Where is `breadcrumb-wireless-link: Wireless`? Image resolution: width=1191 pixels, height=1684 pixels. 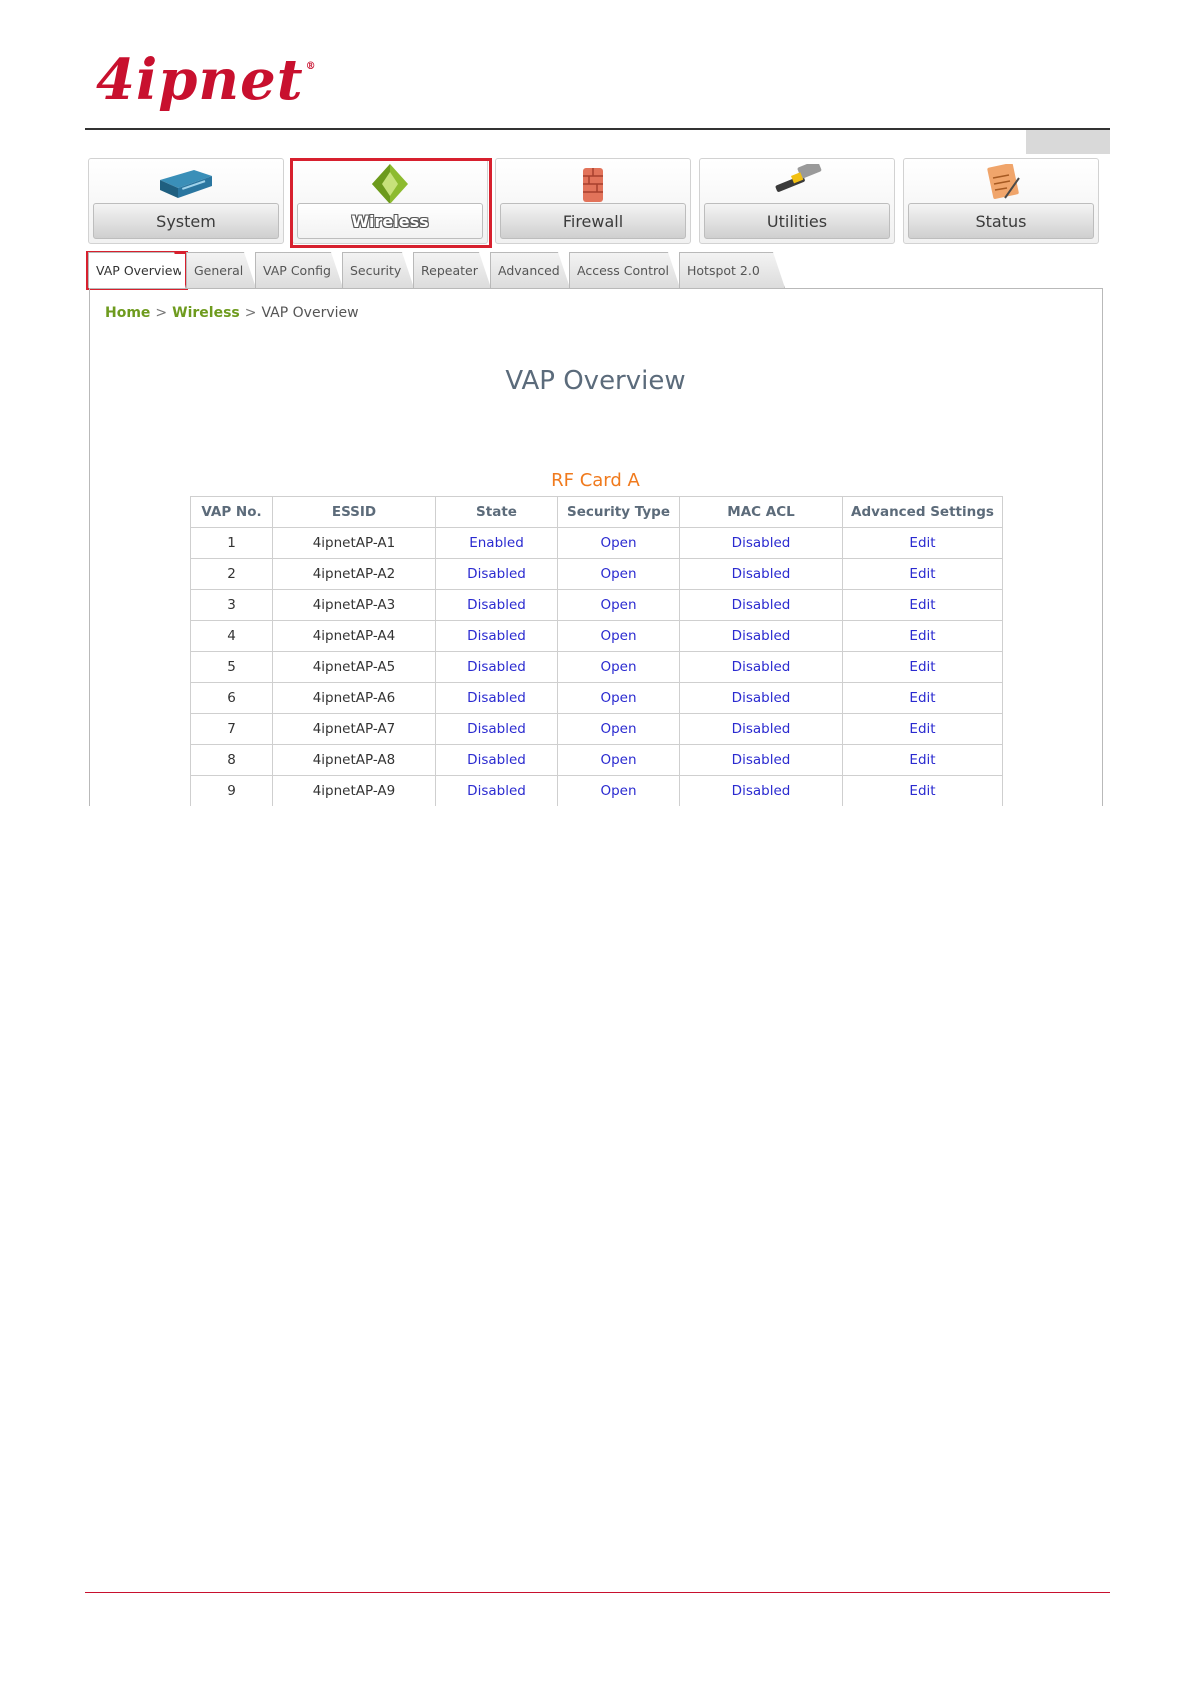
breadcrumb-wireless-link: Wireless is located at coordinates (206, 313).